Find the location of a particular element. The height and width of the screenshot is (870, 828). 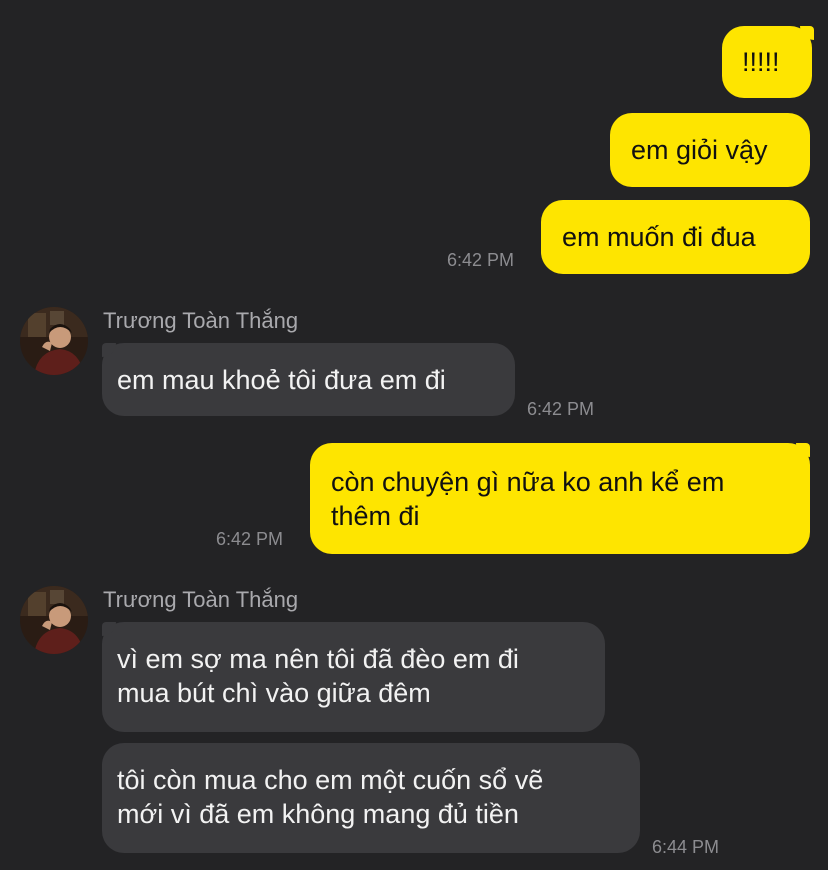

message-line: tôi còn mua cho em một cuốn sổ vẽ is located at coordinates (330, 780).